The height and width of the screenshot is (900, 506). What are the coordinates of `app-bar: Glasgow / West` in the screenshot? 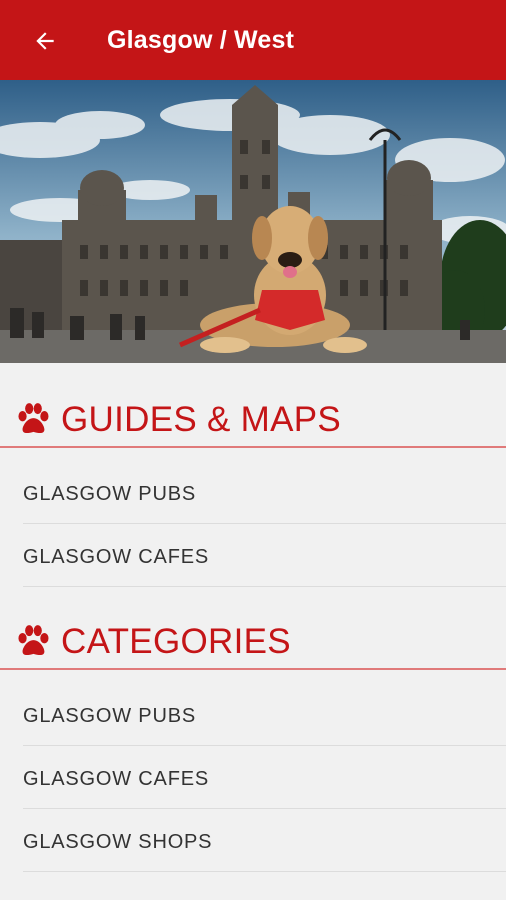 It's located at (253, 40).